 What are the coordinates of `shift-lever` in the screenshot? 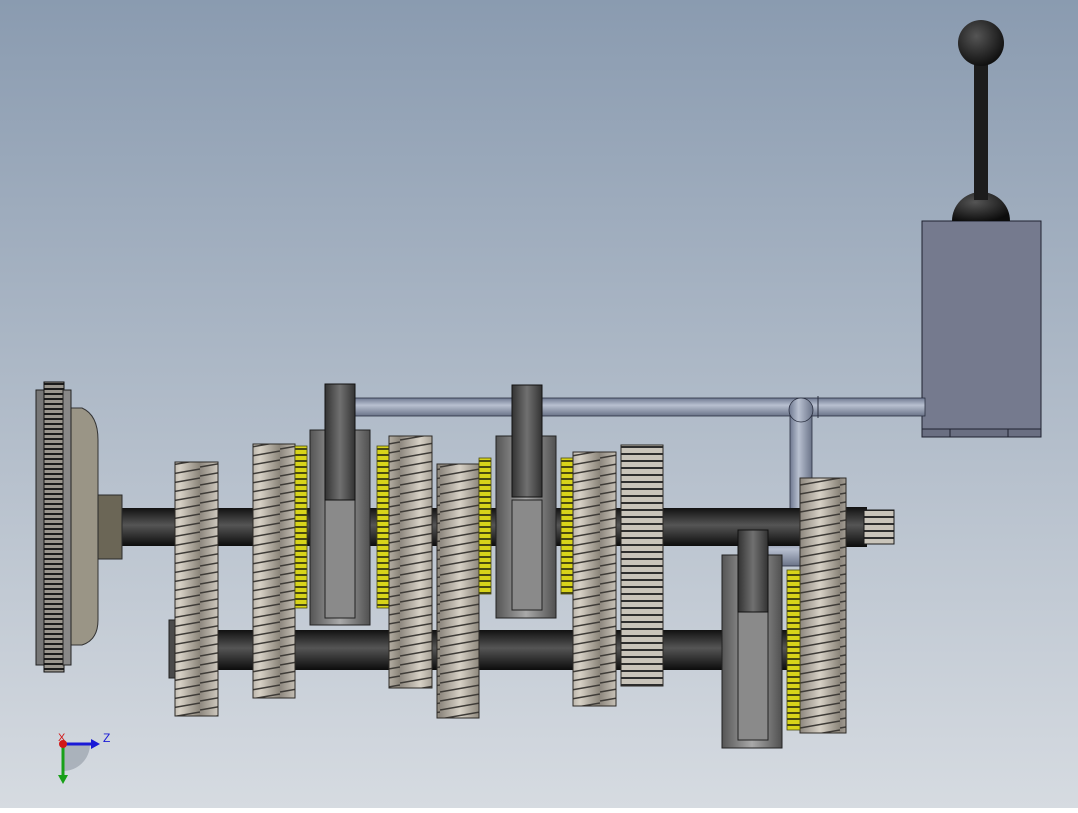 It's located at (981, 127).